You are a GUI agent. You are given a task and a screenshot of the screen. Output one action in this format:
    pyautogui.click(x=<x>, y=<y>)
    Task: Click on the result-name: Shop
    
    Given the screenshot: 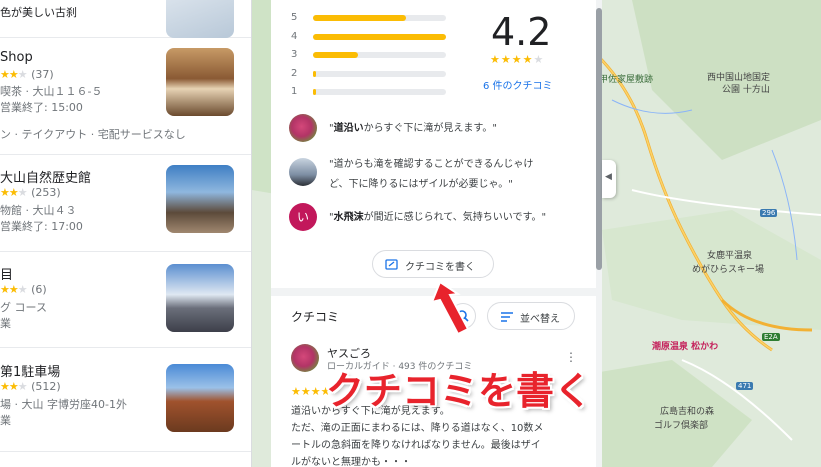 What is the action you would take?
    pyautogui.click(x=16, y=57)
    